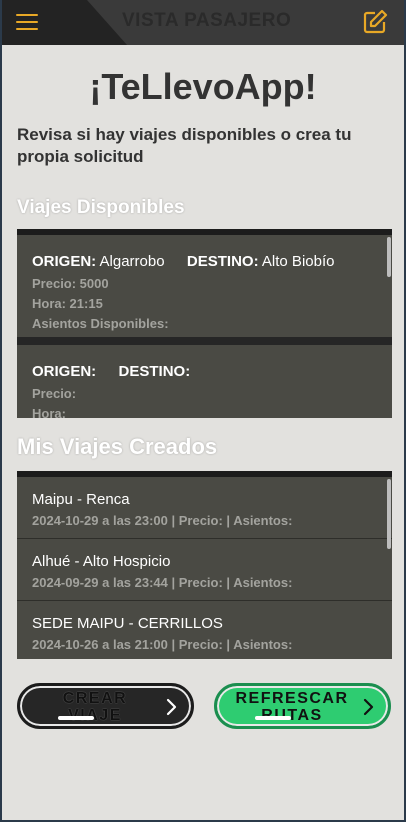 The height and width of the screenshot is (822, 406). I want to click on trip-origin: Algarrobo, so click(132, 261).